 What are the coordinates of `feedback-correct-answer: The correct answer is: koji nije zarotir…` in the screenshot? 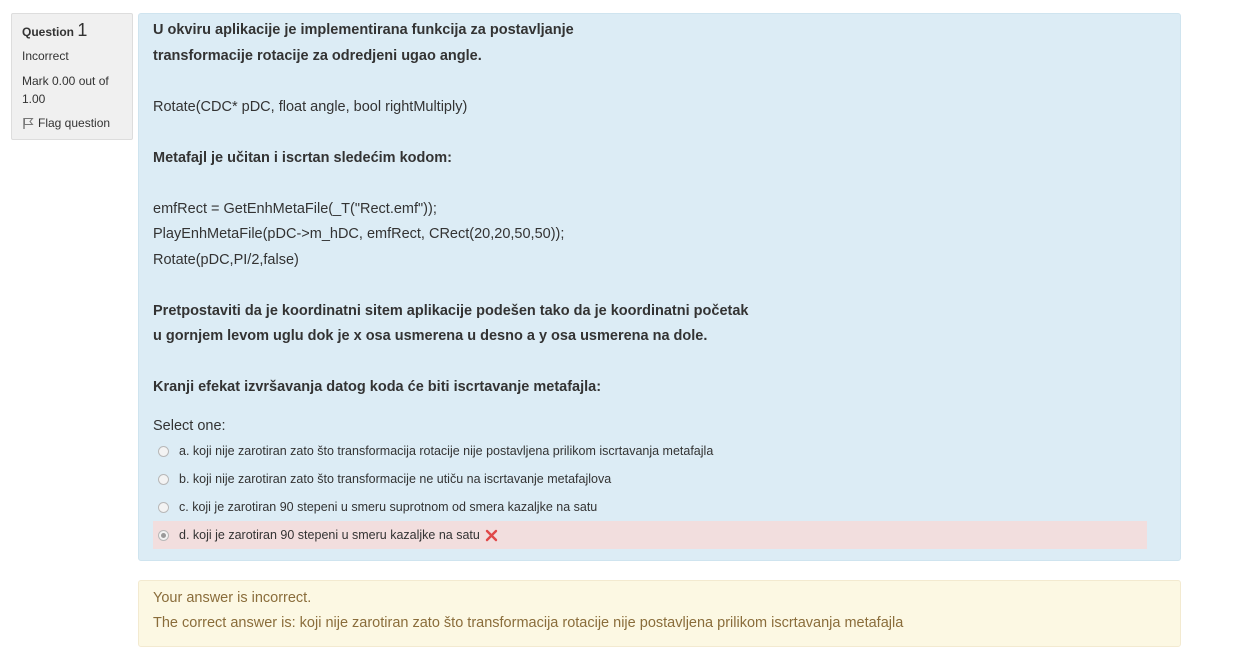 It's located at (528, 623).